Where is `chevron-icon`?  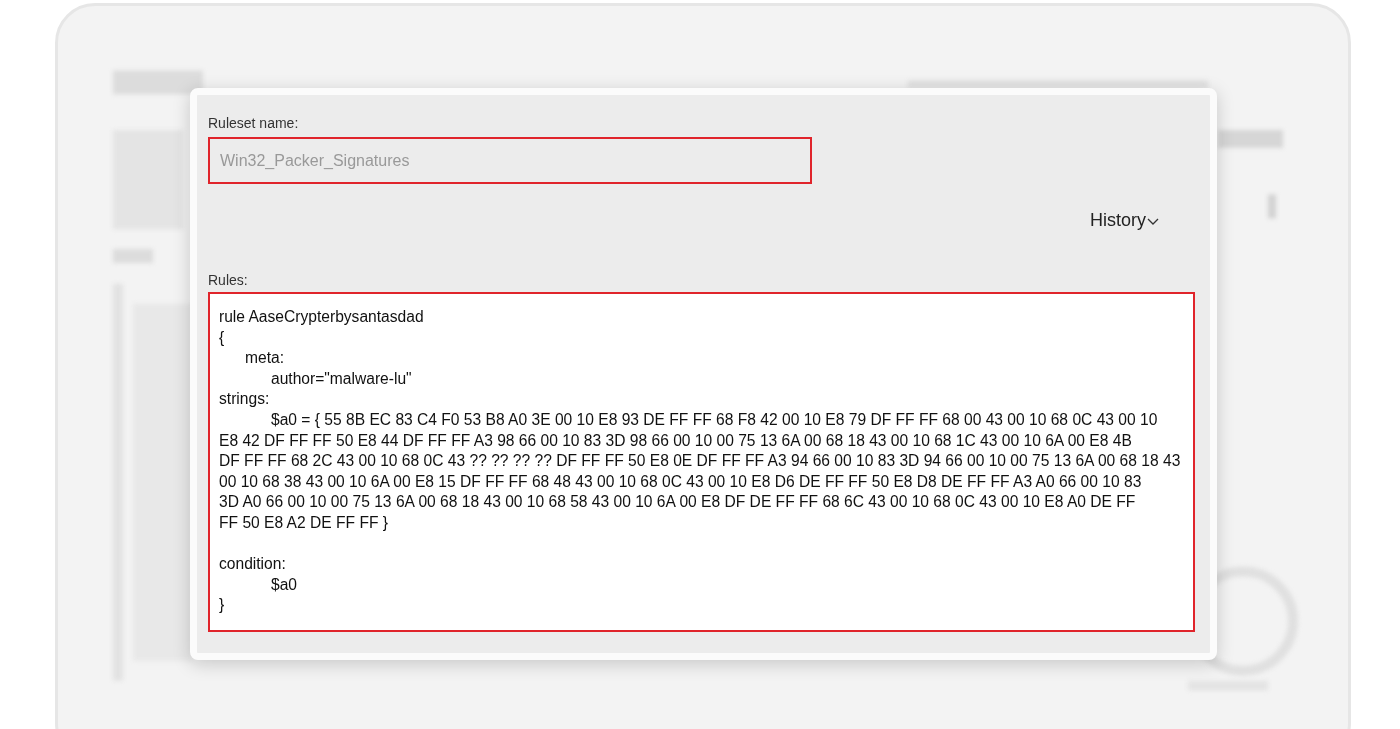 chevron-icon is located at coordinates (1153, 220).